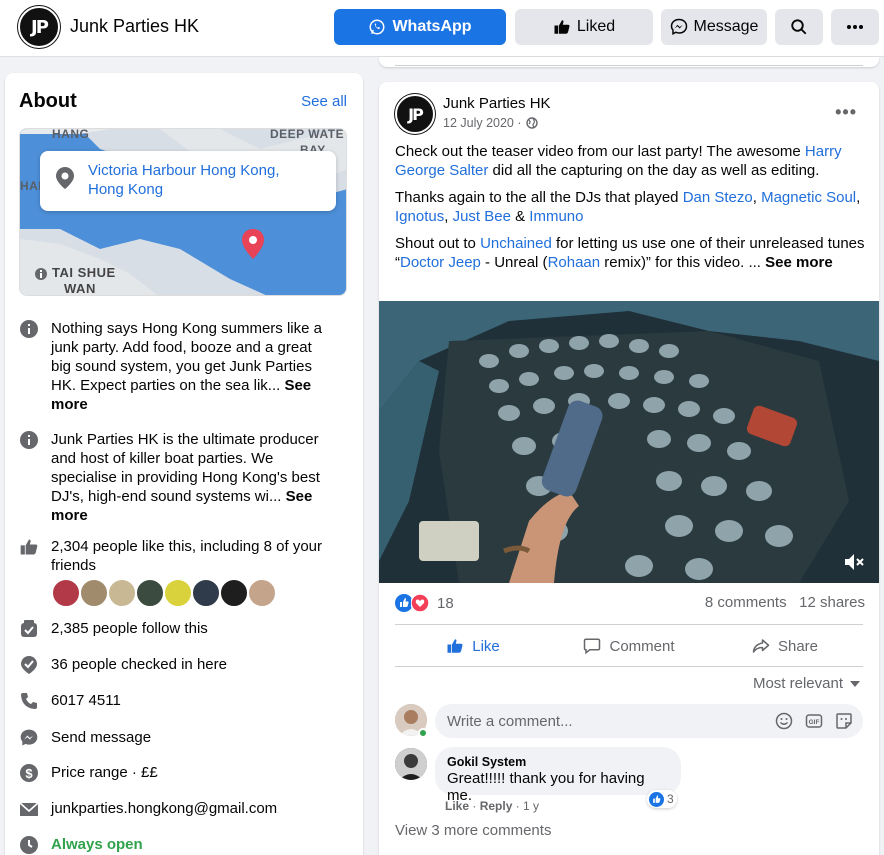  Describe the element at coordinates (486, 646) in the screenshot. I see `like-label: Like` at that location.